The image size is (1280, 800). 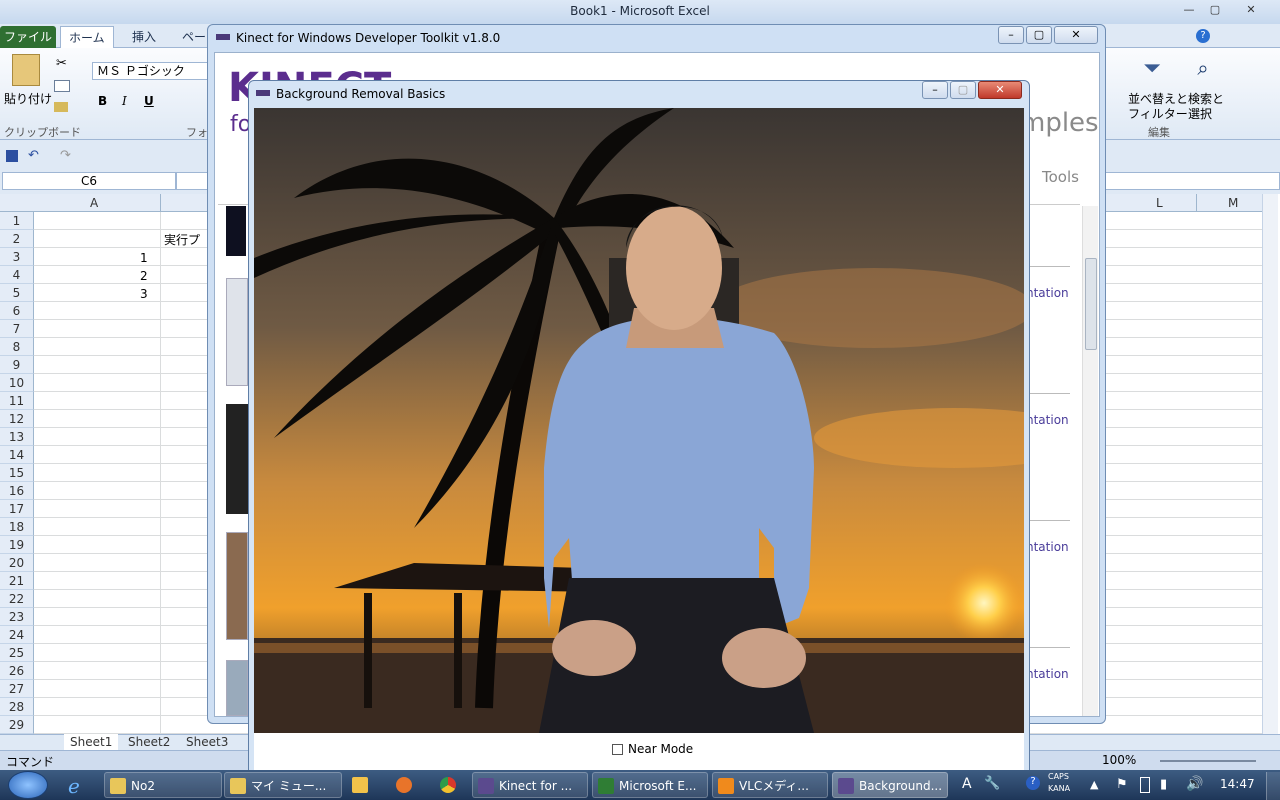 What do you see at coordinates (65, 155) in the screenshot?
I see `redo-icon: ↷` at bounding box center [65, 155].